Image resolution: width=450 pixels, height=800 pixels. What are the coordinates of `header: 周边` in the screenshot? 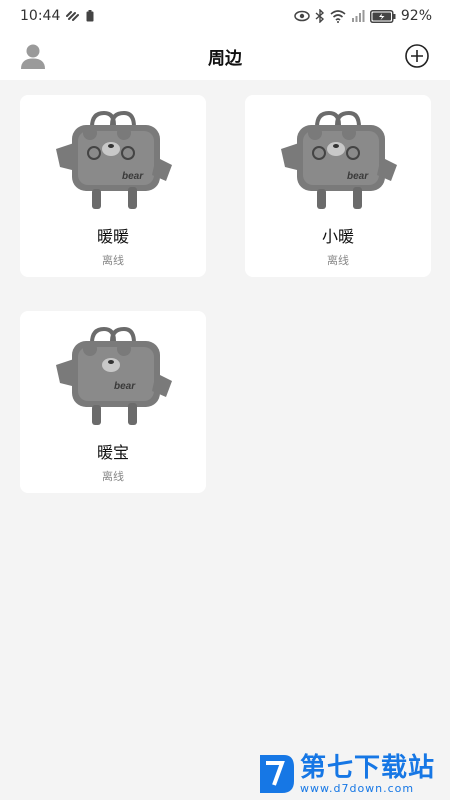 It's located at (225, 56).